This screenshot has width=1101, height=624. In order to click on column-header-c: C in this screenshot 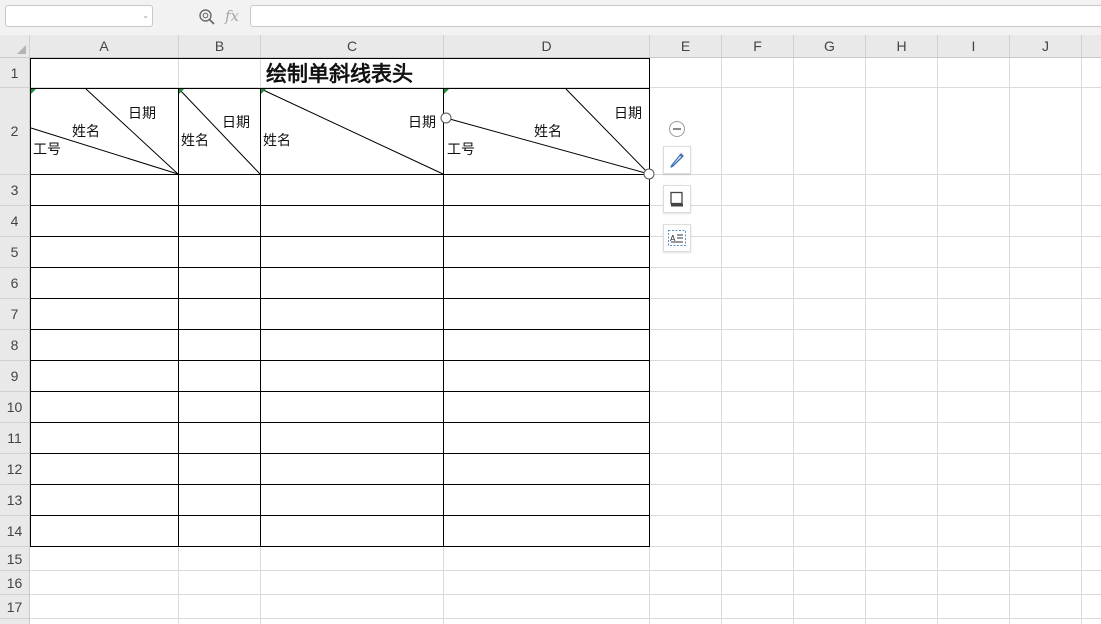, I will do `click(352, 46)`.